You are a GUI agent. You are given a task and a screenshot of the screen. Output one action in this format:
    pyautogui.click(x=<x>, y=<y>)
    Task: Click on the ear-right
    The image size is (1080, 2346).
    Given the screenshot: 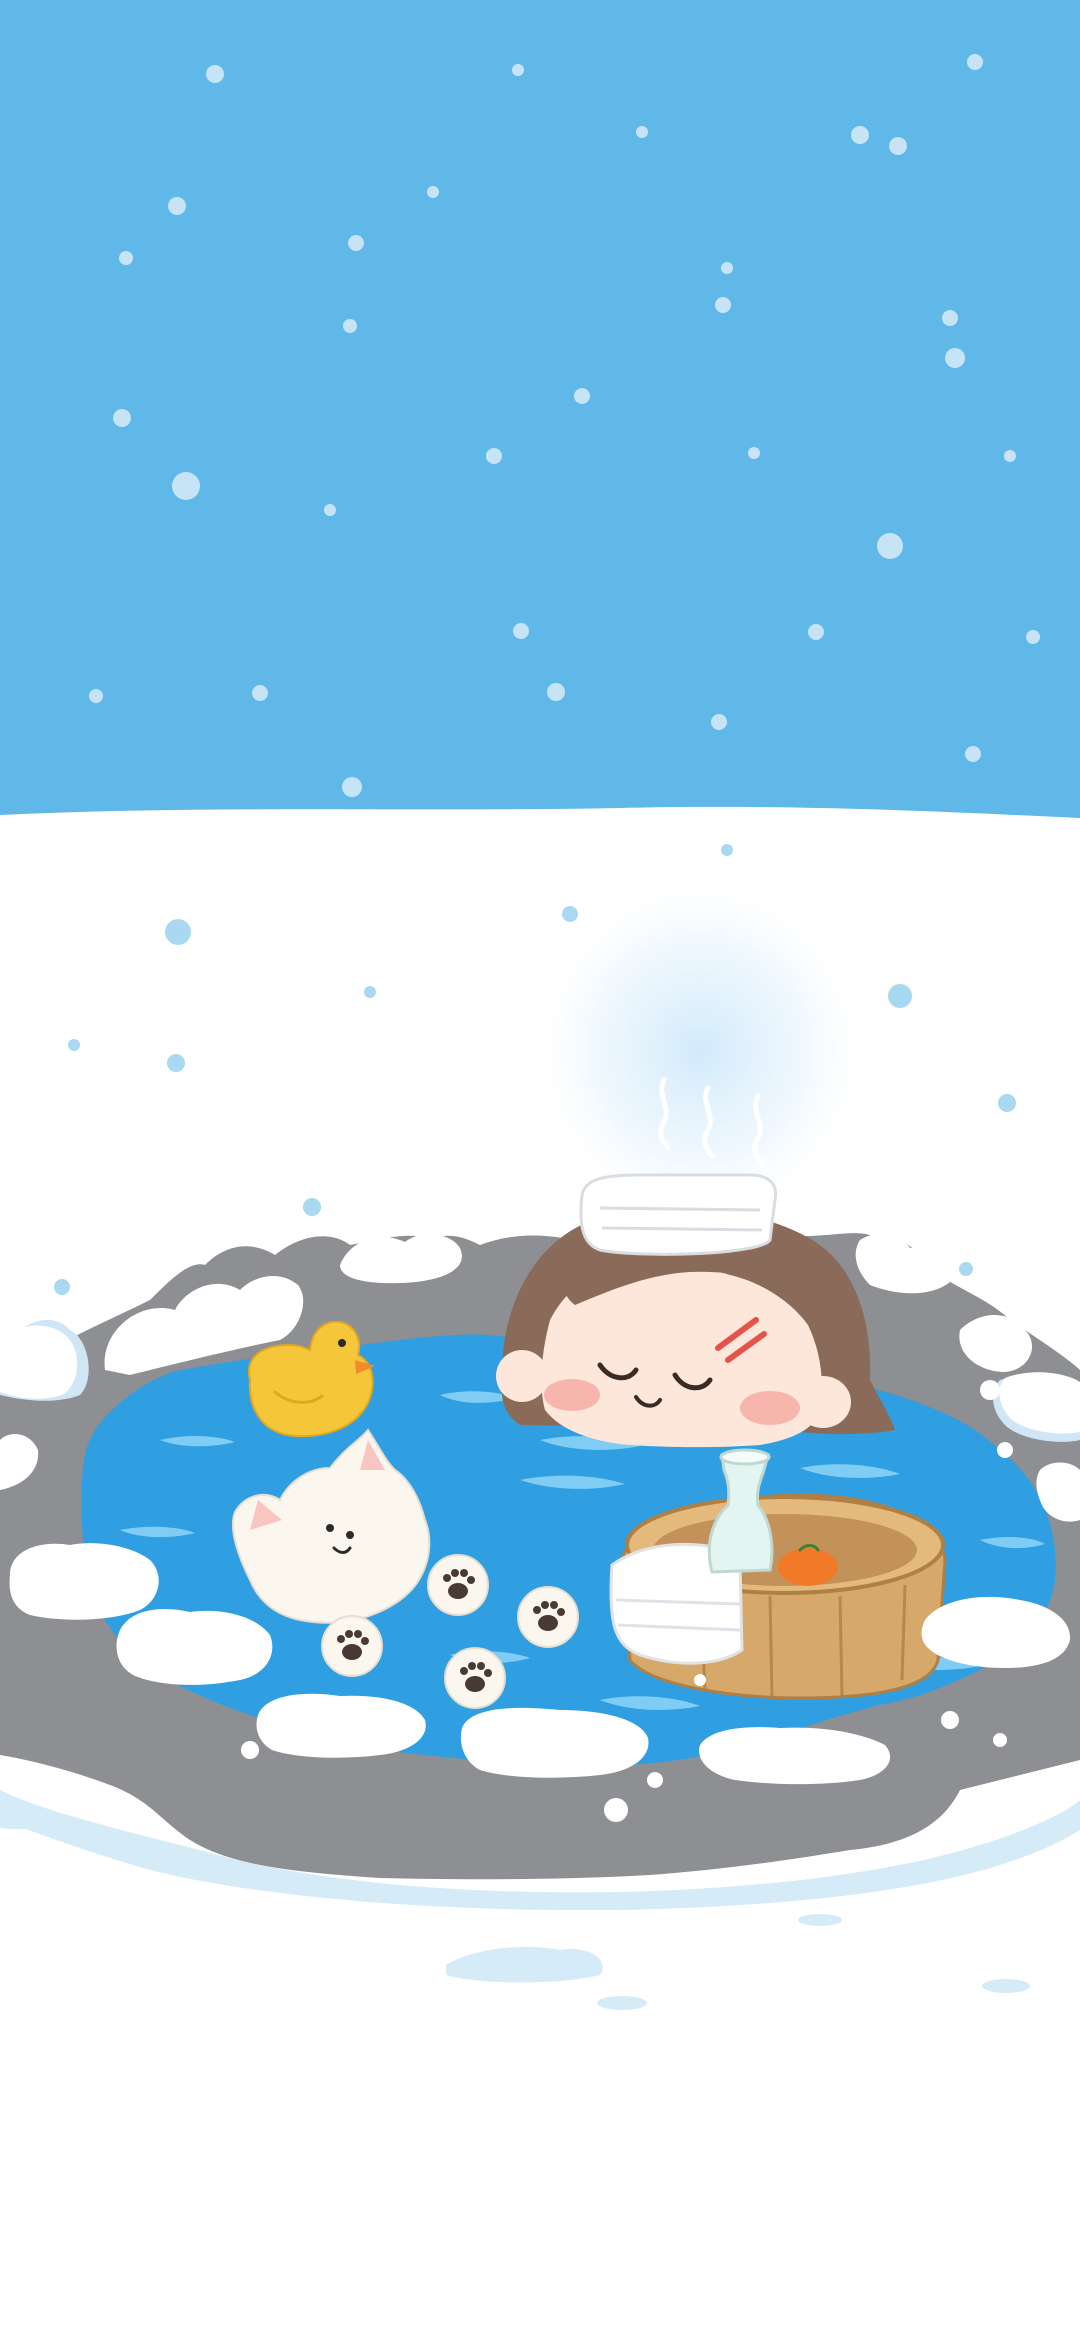 What is the action you would take?
    pyautogui.click(x=823, y=1402)
    